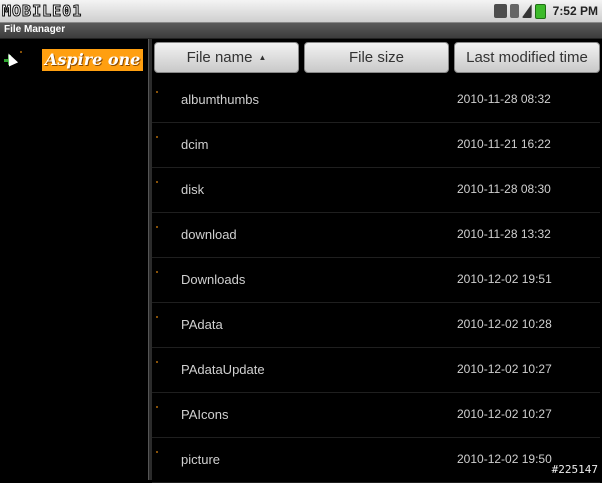  What do you see at coordinates (93, 60) in the screenshot?
I see `tree-root-label: Aspire one` at bounding box center [93, 60].